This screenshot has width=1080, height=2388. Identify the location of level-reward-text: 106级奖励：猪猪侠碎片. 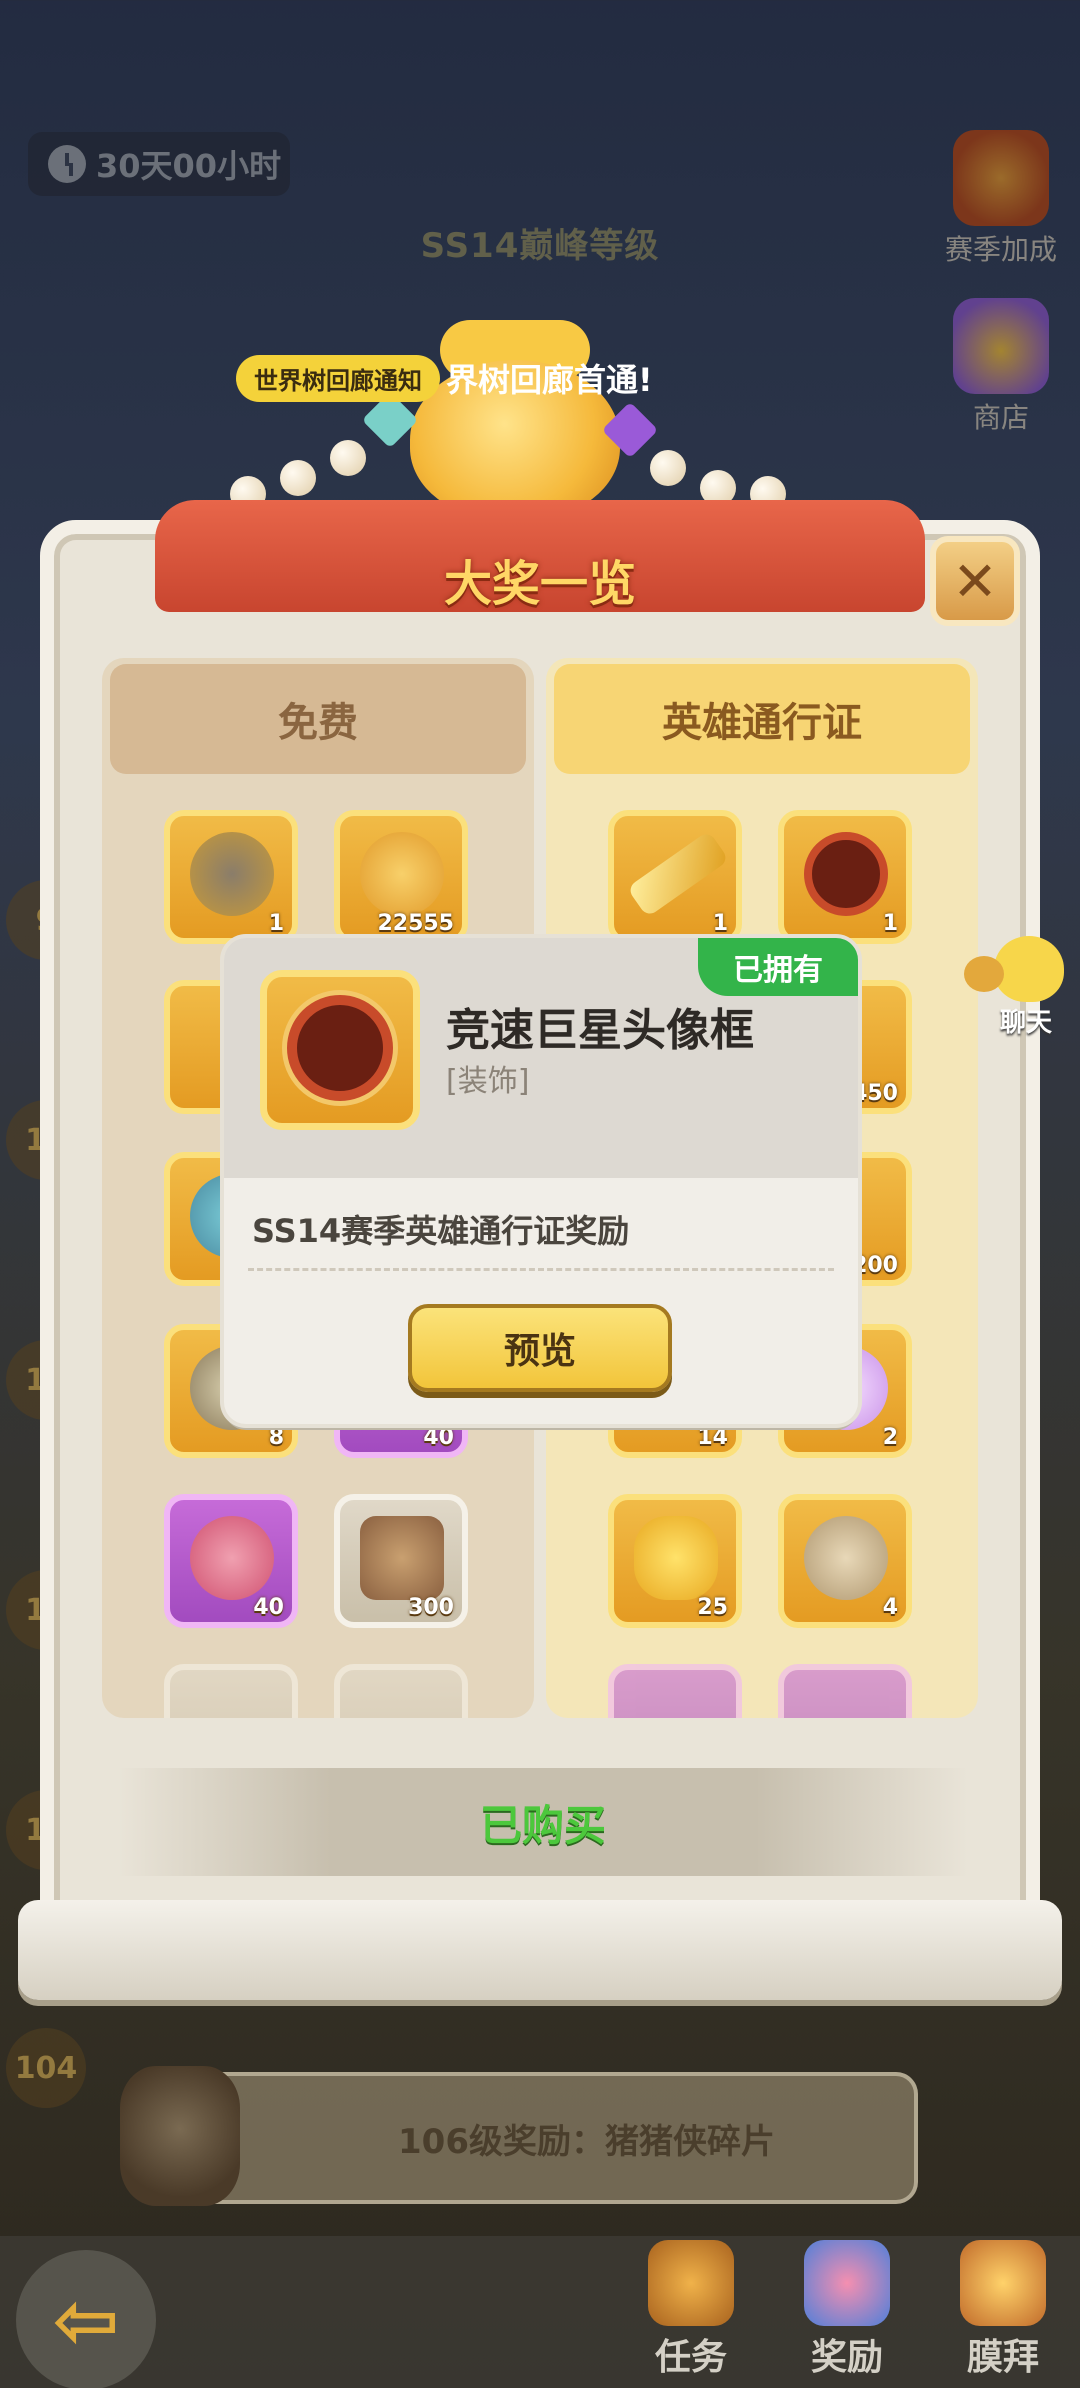
(586, 2141).